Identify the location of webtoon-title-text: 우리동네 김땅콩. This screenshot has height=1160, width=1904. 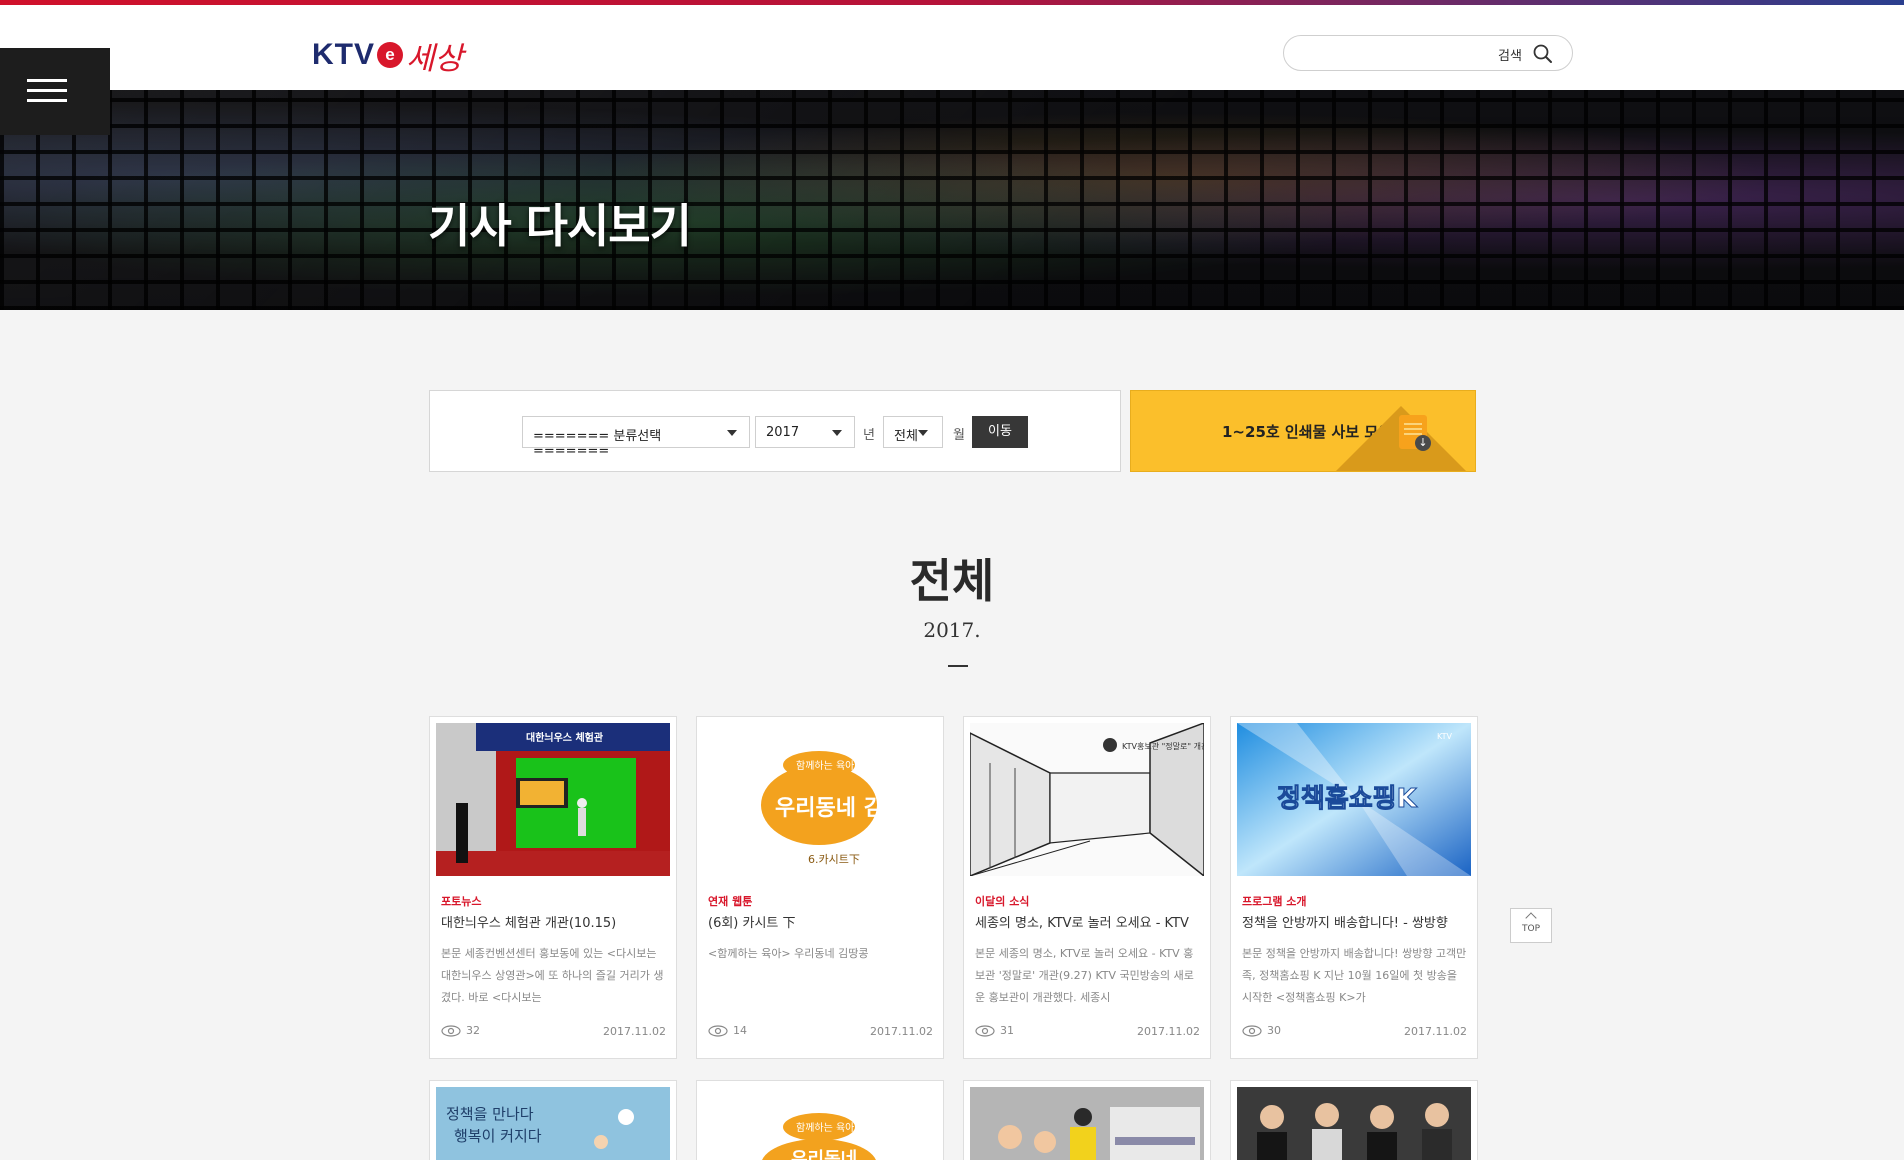
(849, 808).